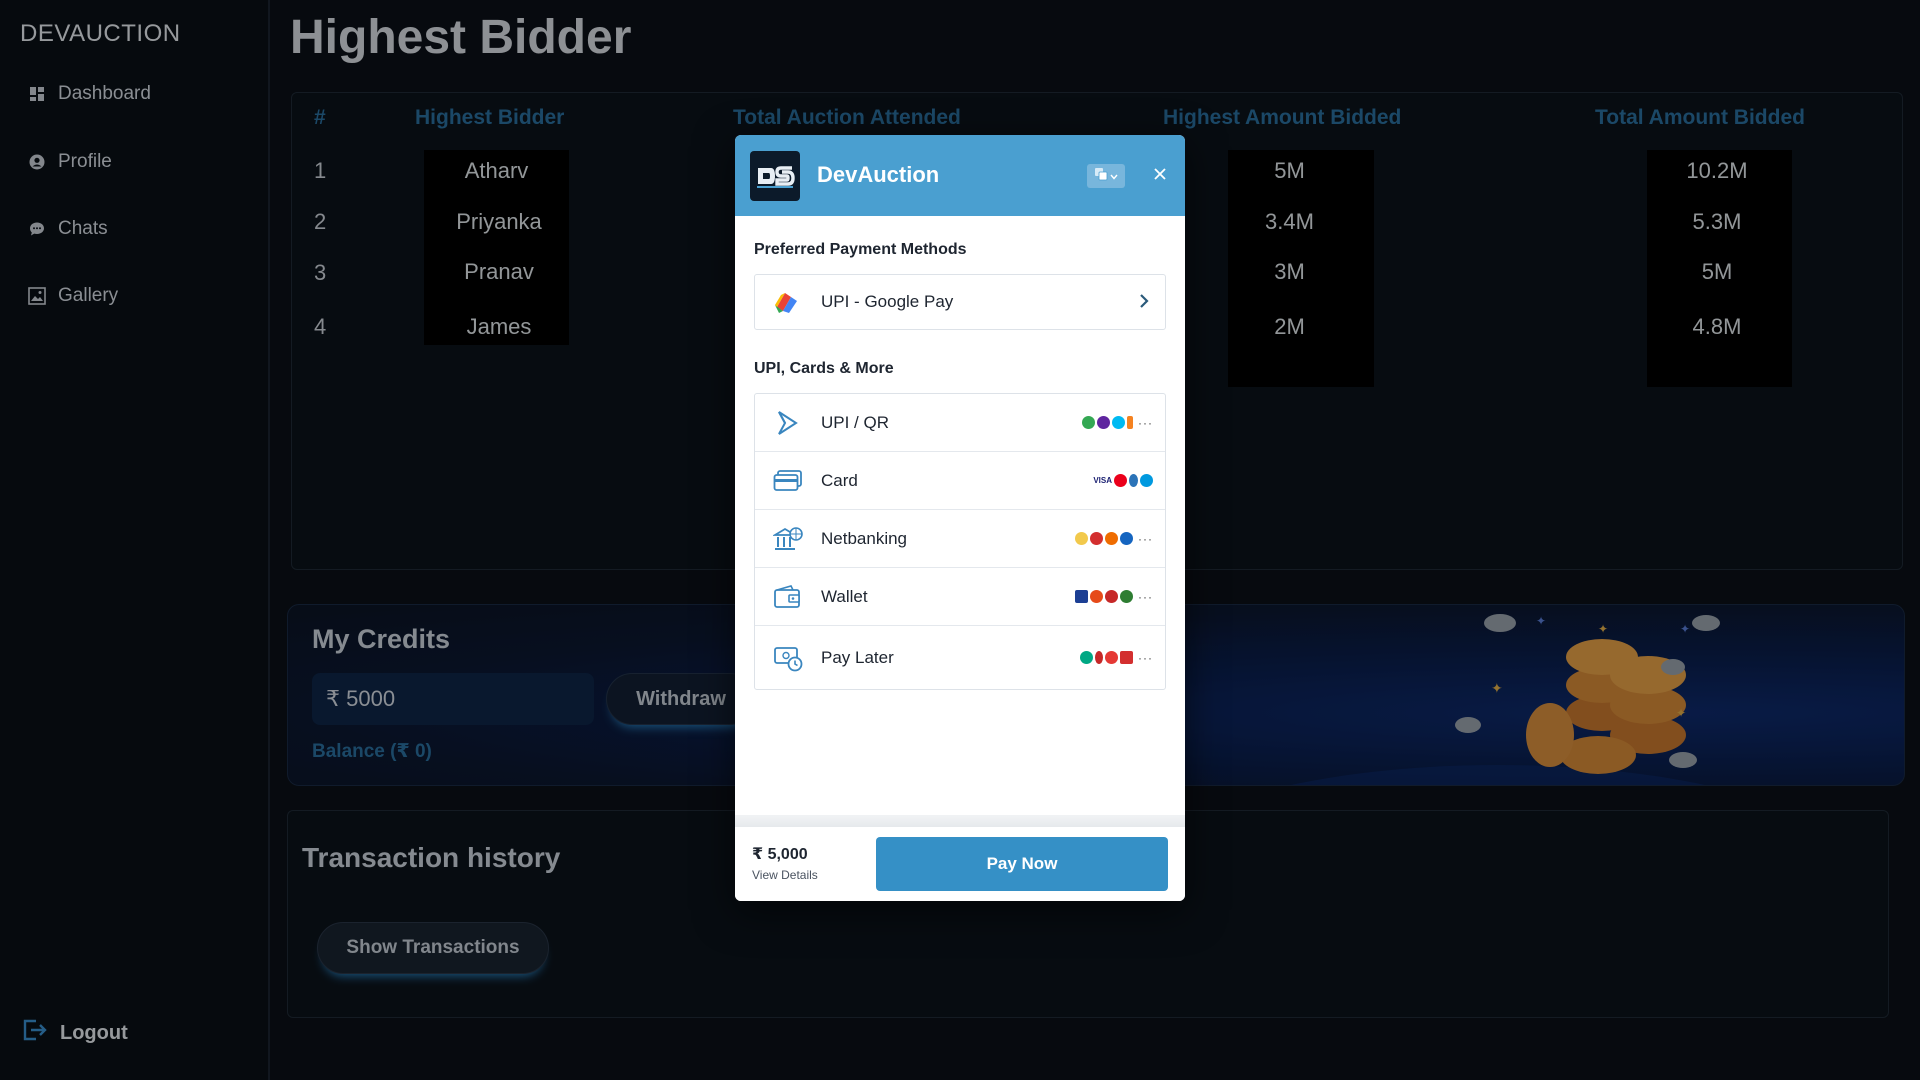 This screenshot has width=1920, height=1080. I want to click on bank-logos: ···, so click(1114, 539).